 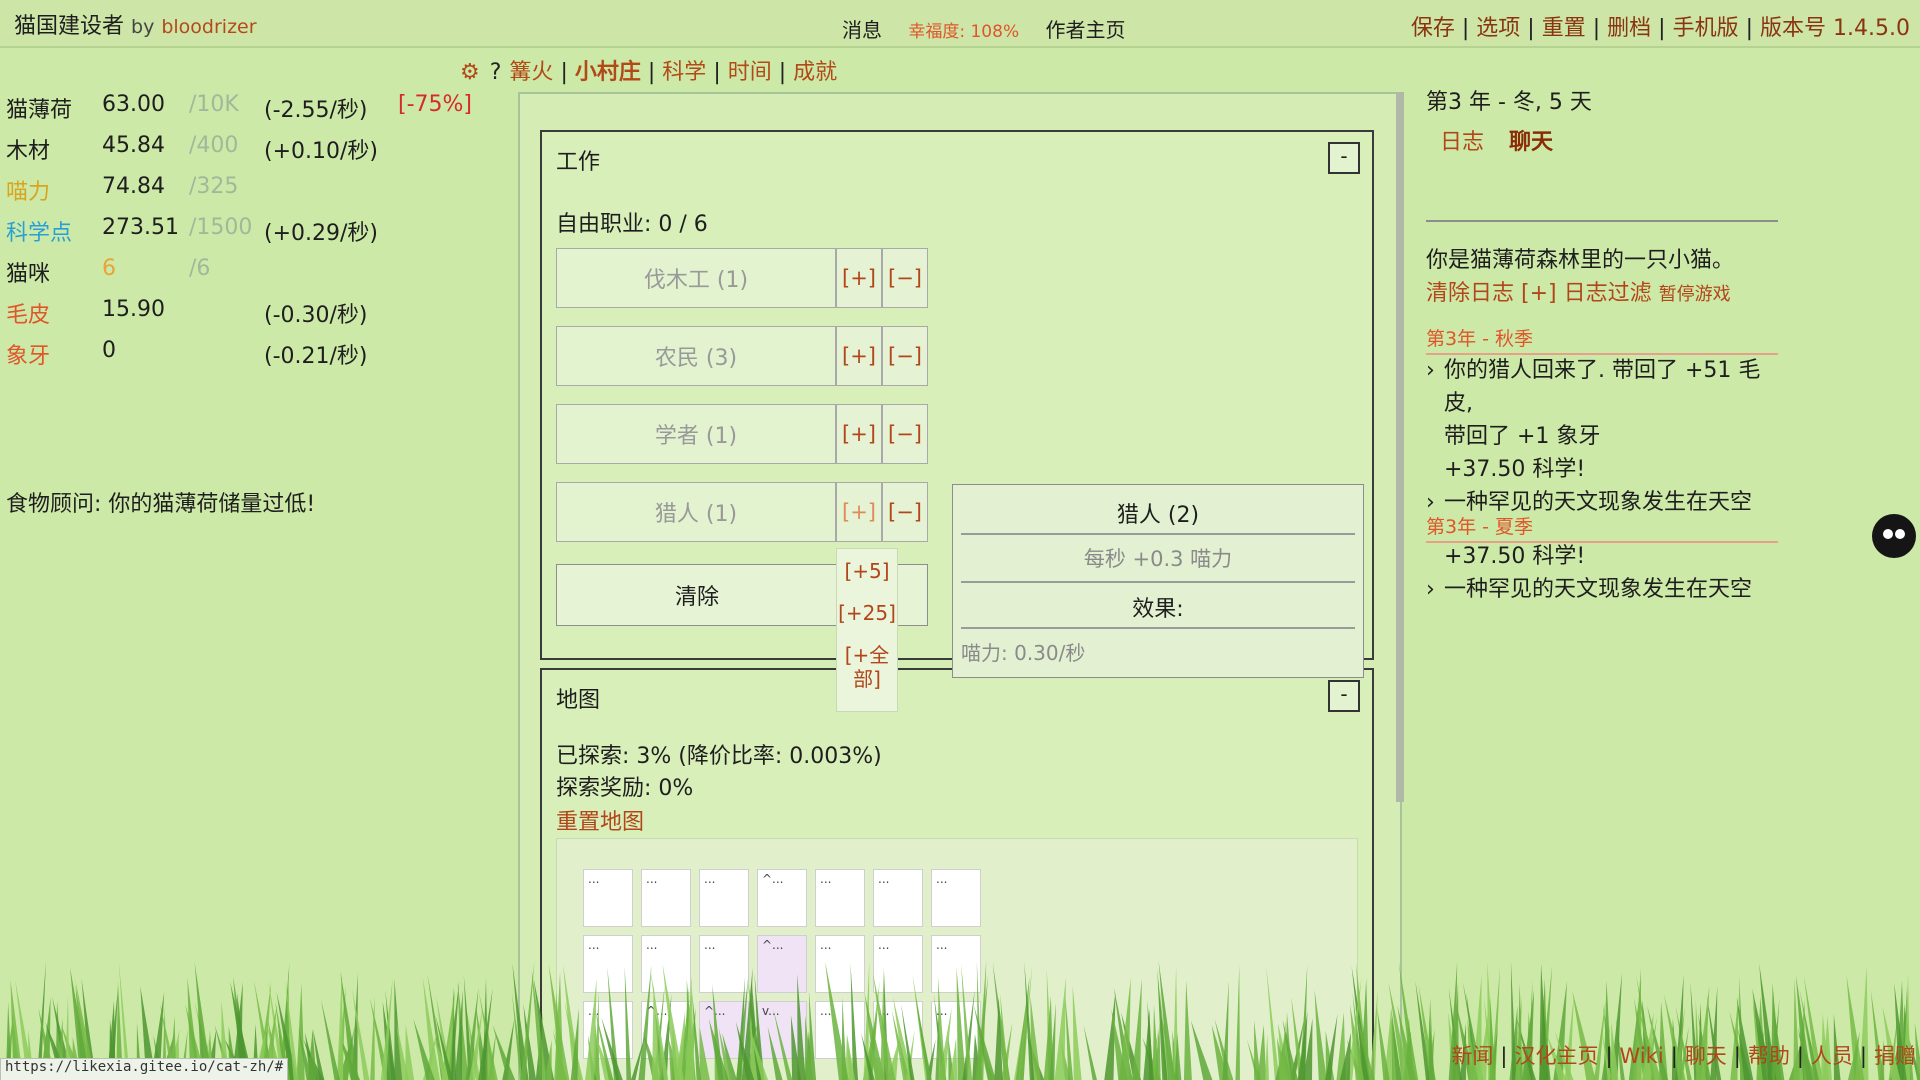 I want to click on resource-max: /325, so click(x=214, y=186).